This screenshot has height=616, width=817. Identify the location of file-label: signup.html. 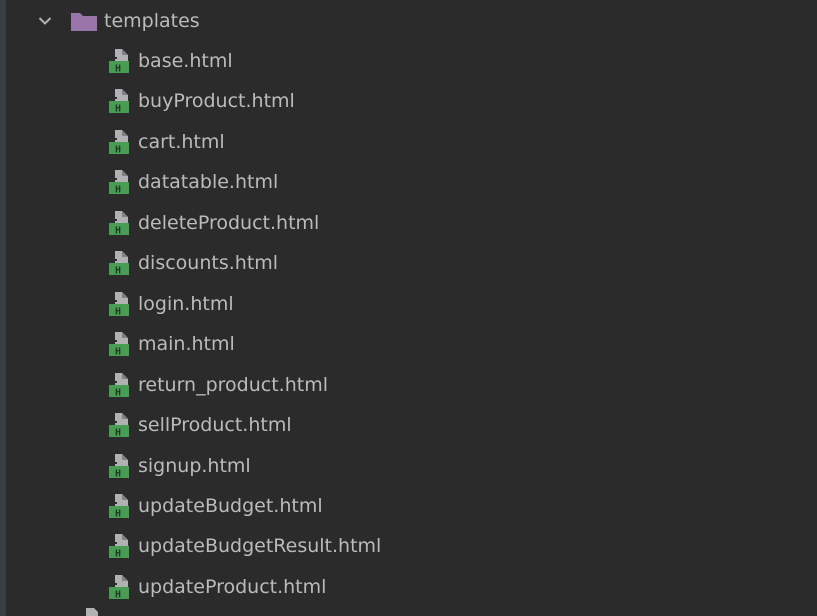
(194, 465).